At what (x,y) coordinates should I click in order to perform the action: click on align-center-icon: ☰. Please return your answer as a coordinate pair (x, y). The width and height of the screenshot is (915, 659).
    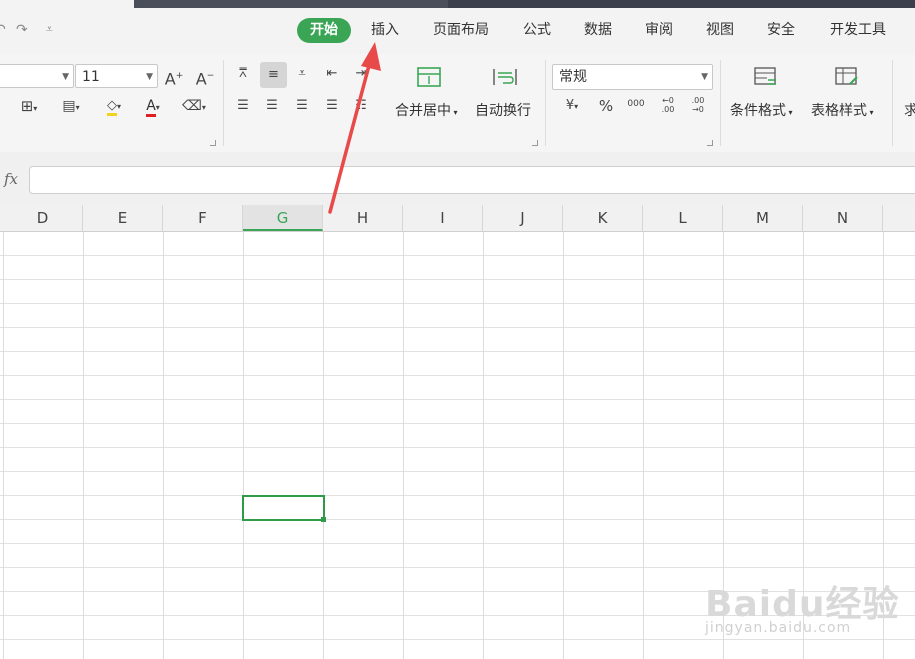
    Looking at the image, I should click on (272, 106).